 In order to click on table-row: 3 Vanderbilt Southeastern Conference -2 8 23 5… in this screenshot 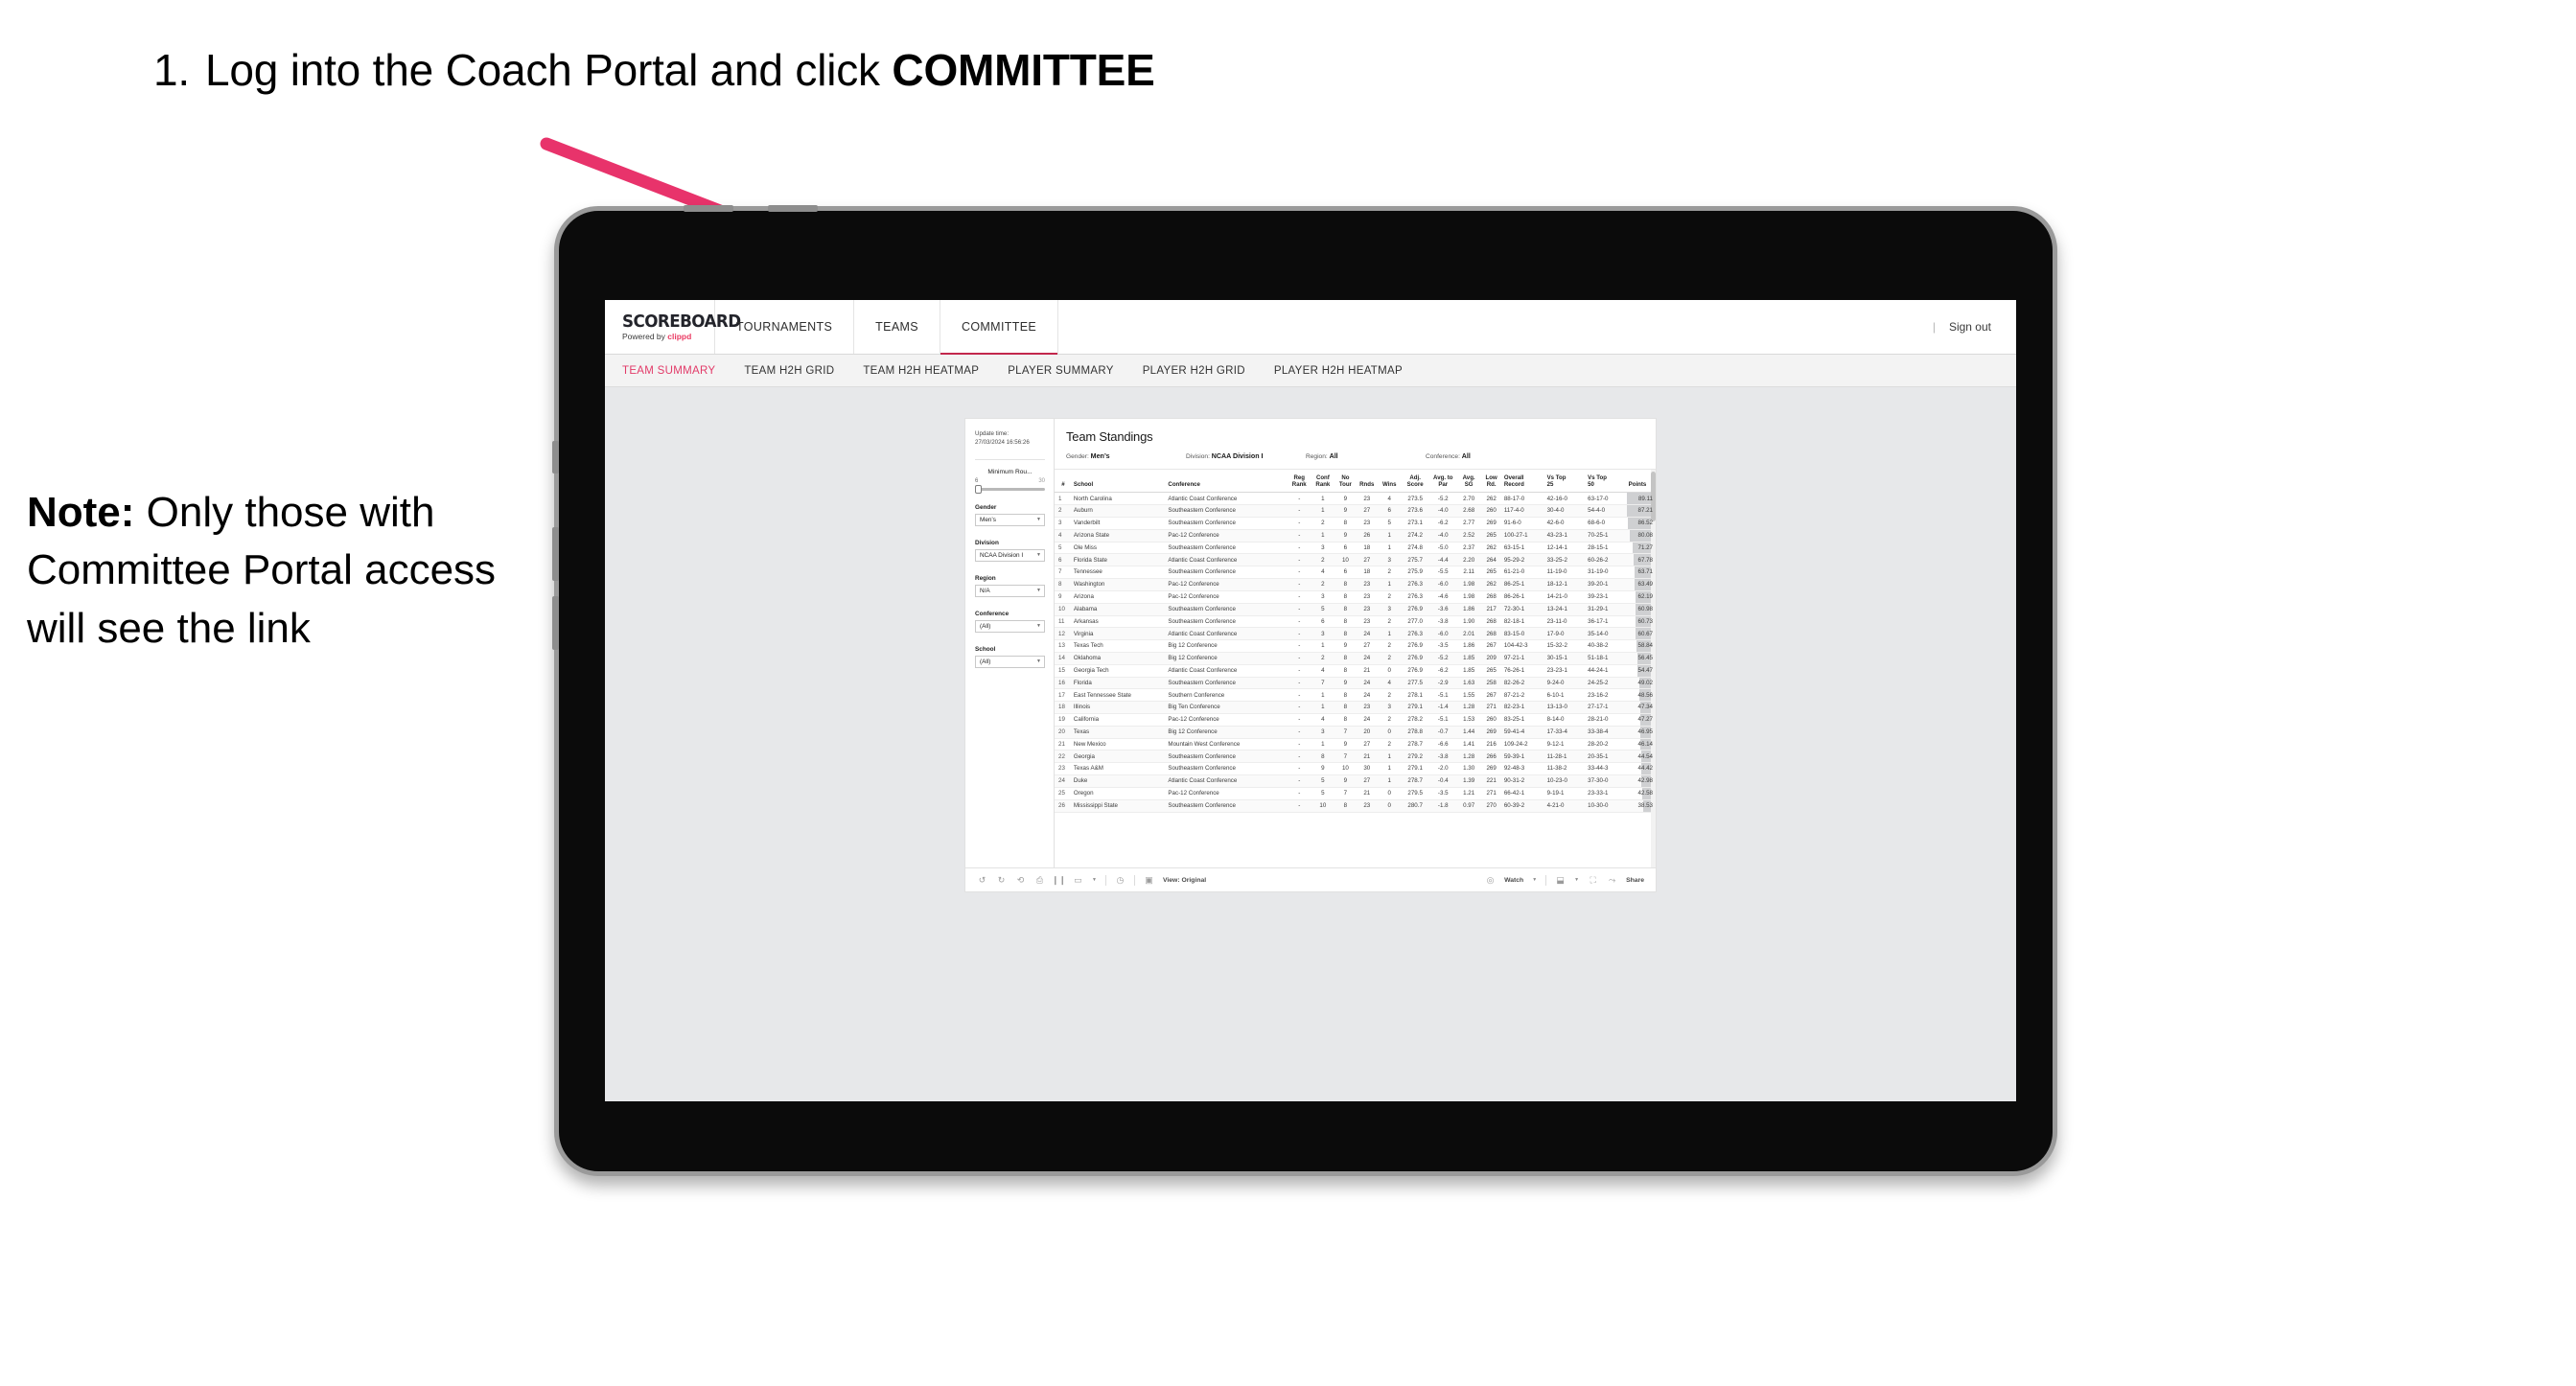, I will do `click(1356, 523)`.